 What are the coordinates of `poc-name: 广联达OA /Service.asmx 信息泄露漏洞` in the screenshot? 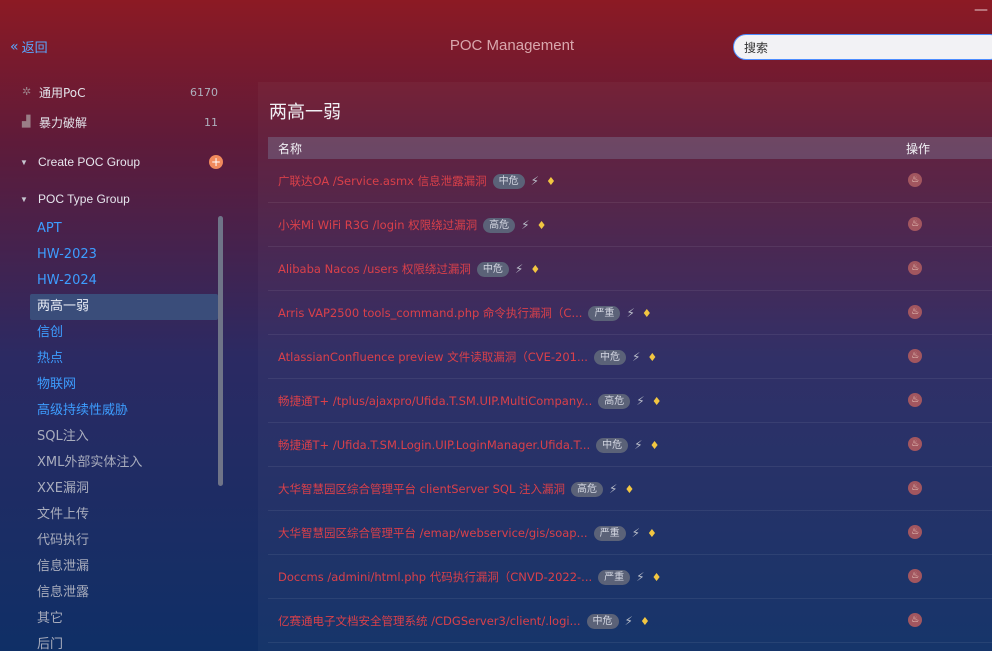 It's located at (382, 181).